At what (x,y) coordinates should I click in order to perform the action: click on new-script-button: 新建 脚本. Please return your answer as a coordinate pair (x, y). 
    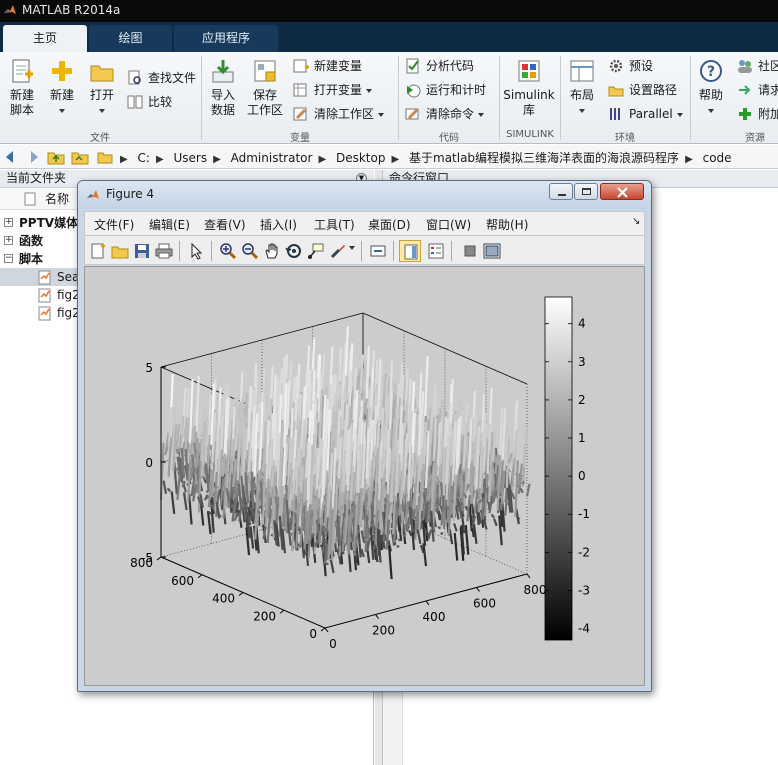
    Looking at the image, I should click on (22, 88).